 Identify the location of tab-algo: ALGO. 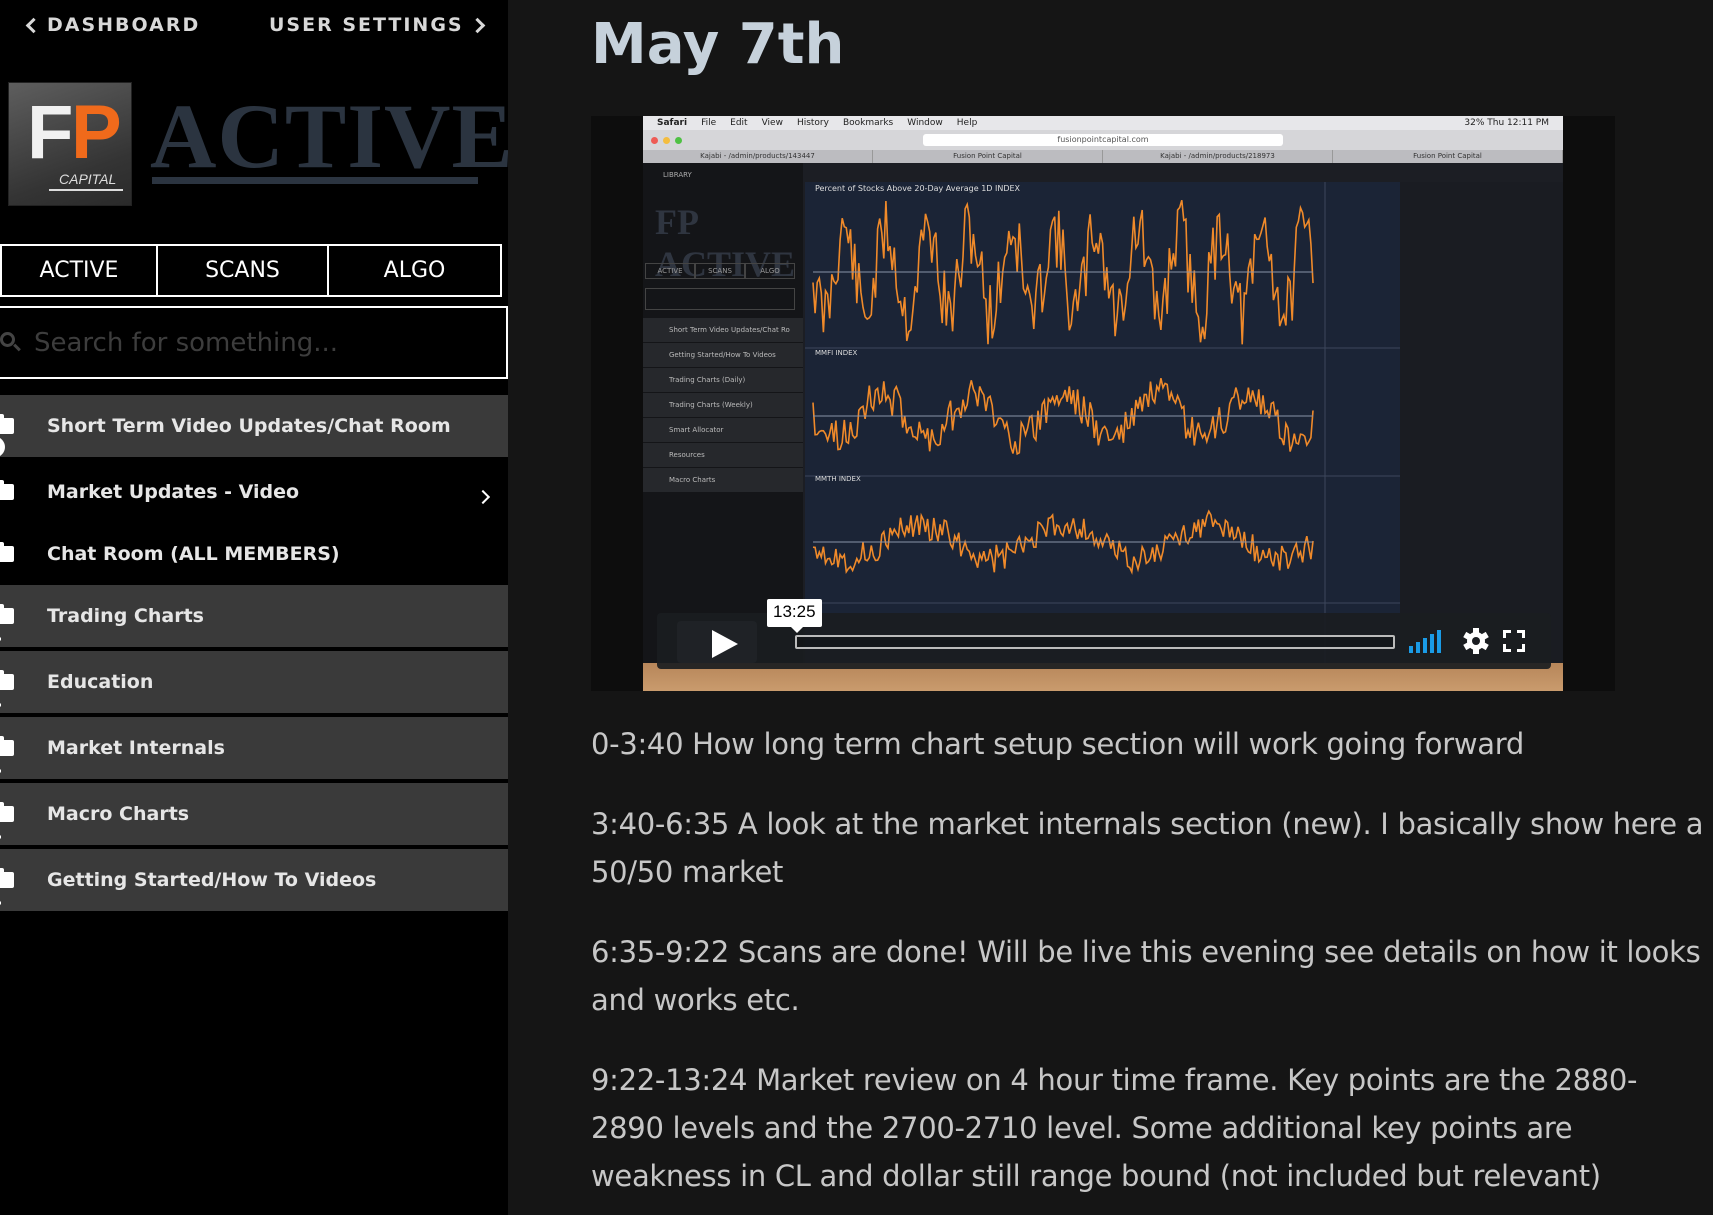
(415, 270).